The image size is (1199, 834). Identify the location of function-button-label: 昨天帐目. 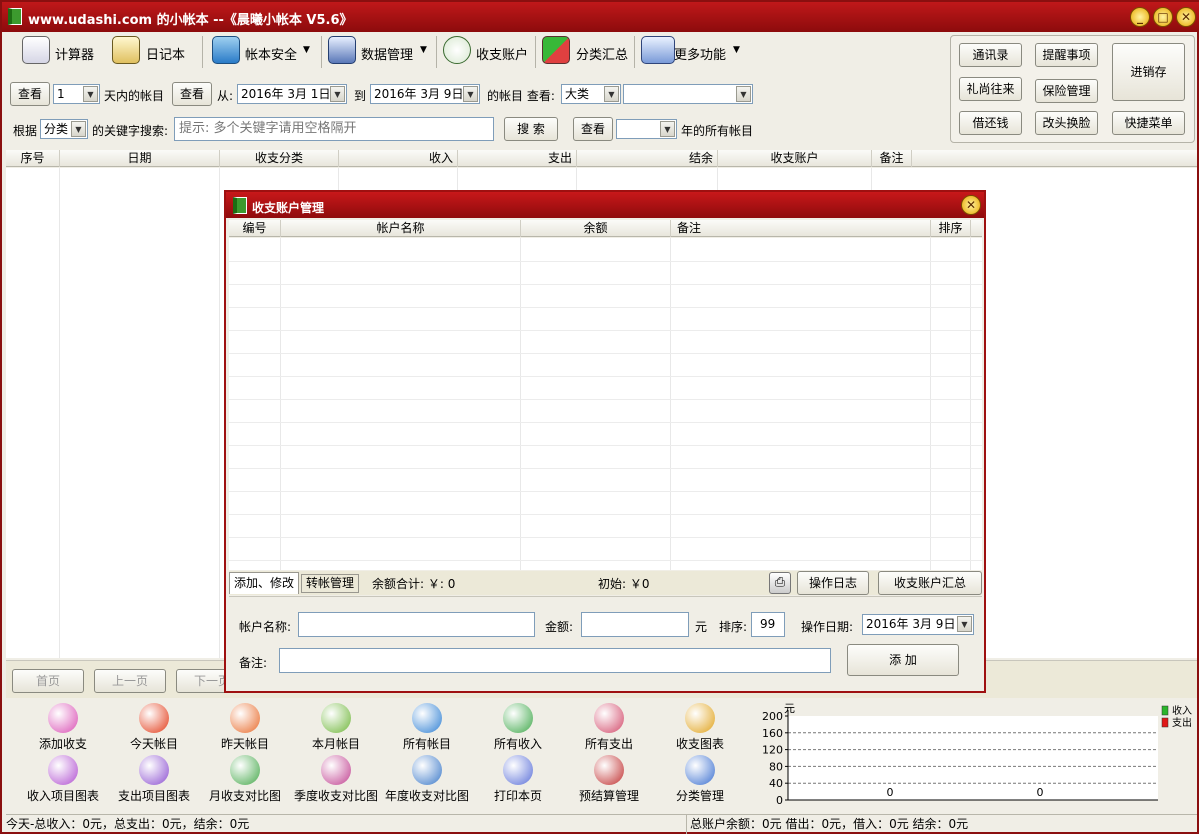
(245, 743).